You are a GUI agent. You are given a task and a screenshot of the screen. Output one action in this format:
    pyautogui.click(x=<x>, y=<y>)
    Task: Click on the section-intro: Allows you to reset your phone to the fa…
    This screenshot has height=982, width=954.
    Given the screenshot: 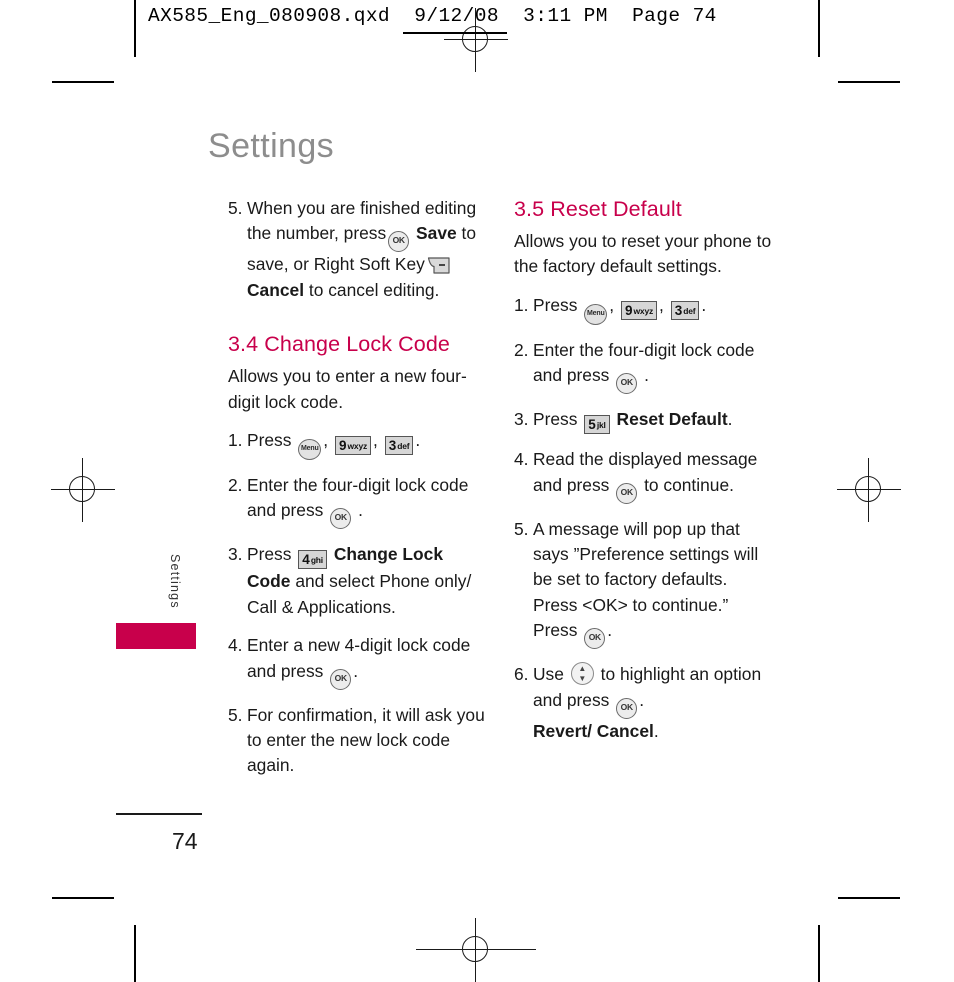 What is the action you would take?
    pyautogui.click(x=643, y=254)
    